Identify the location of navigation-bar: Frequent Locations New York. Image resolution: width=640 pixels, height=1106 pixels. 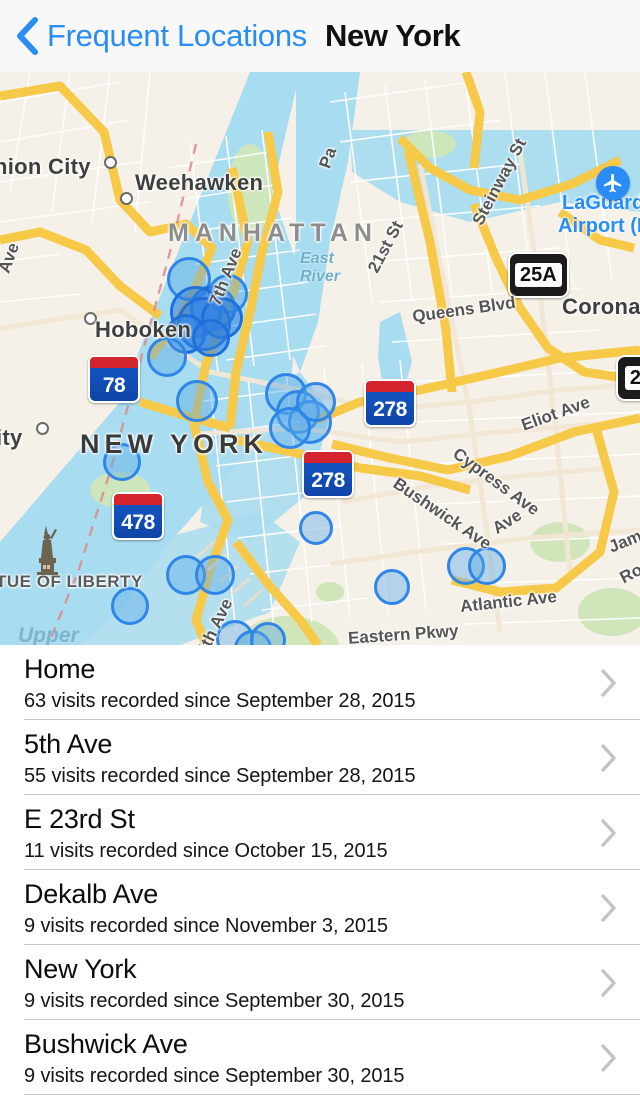
(320, 36).